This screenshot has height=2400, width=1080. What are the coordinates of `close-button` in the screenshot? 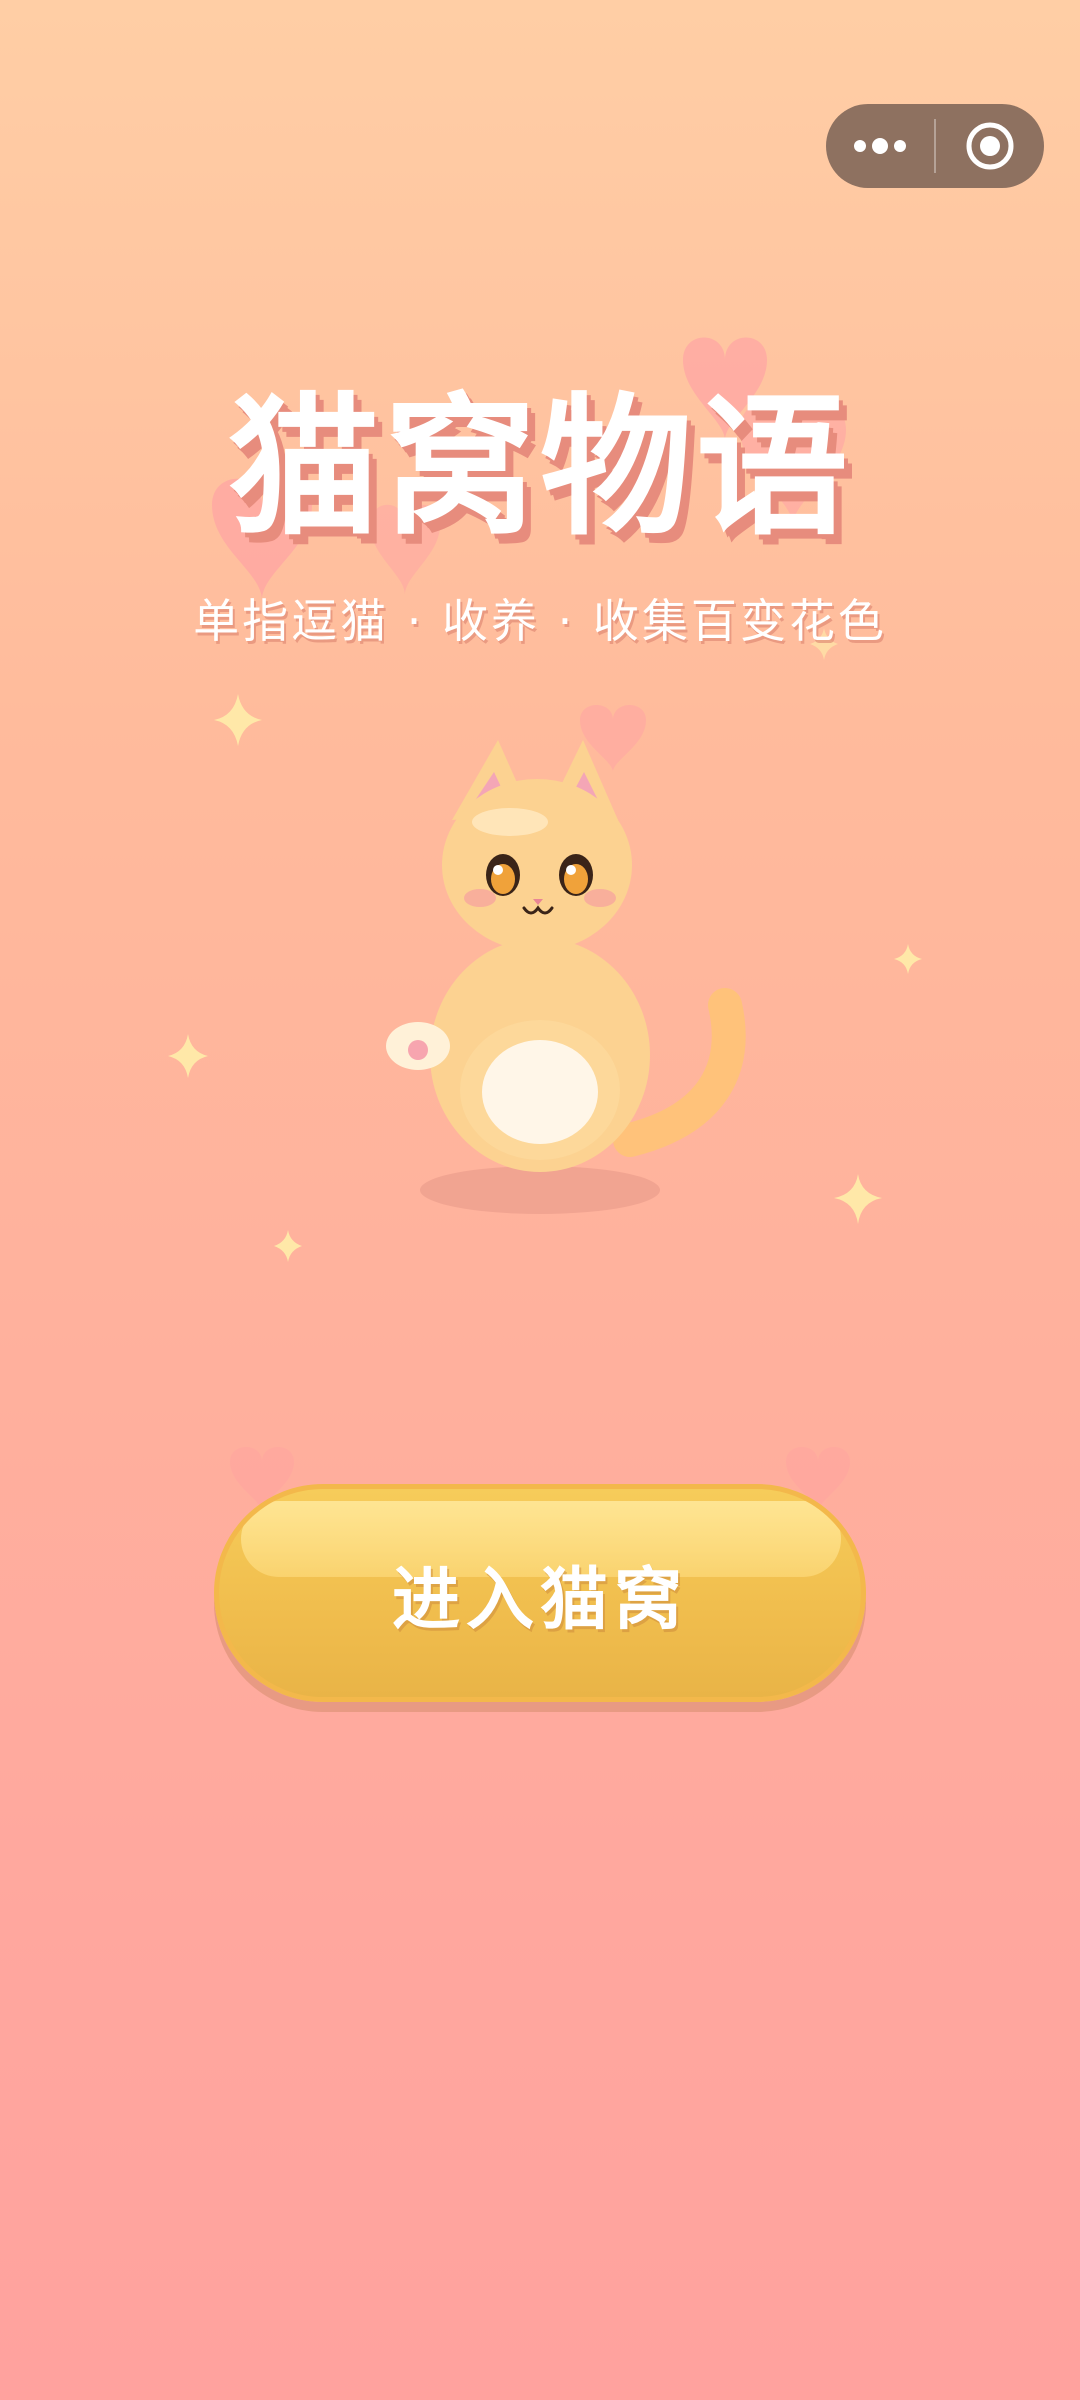 It's located at (990, 146).